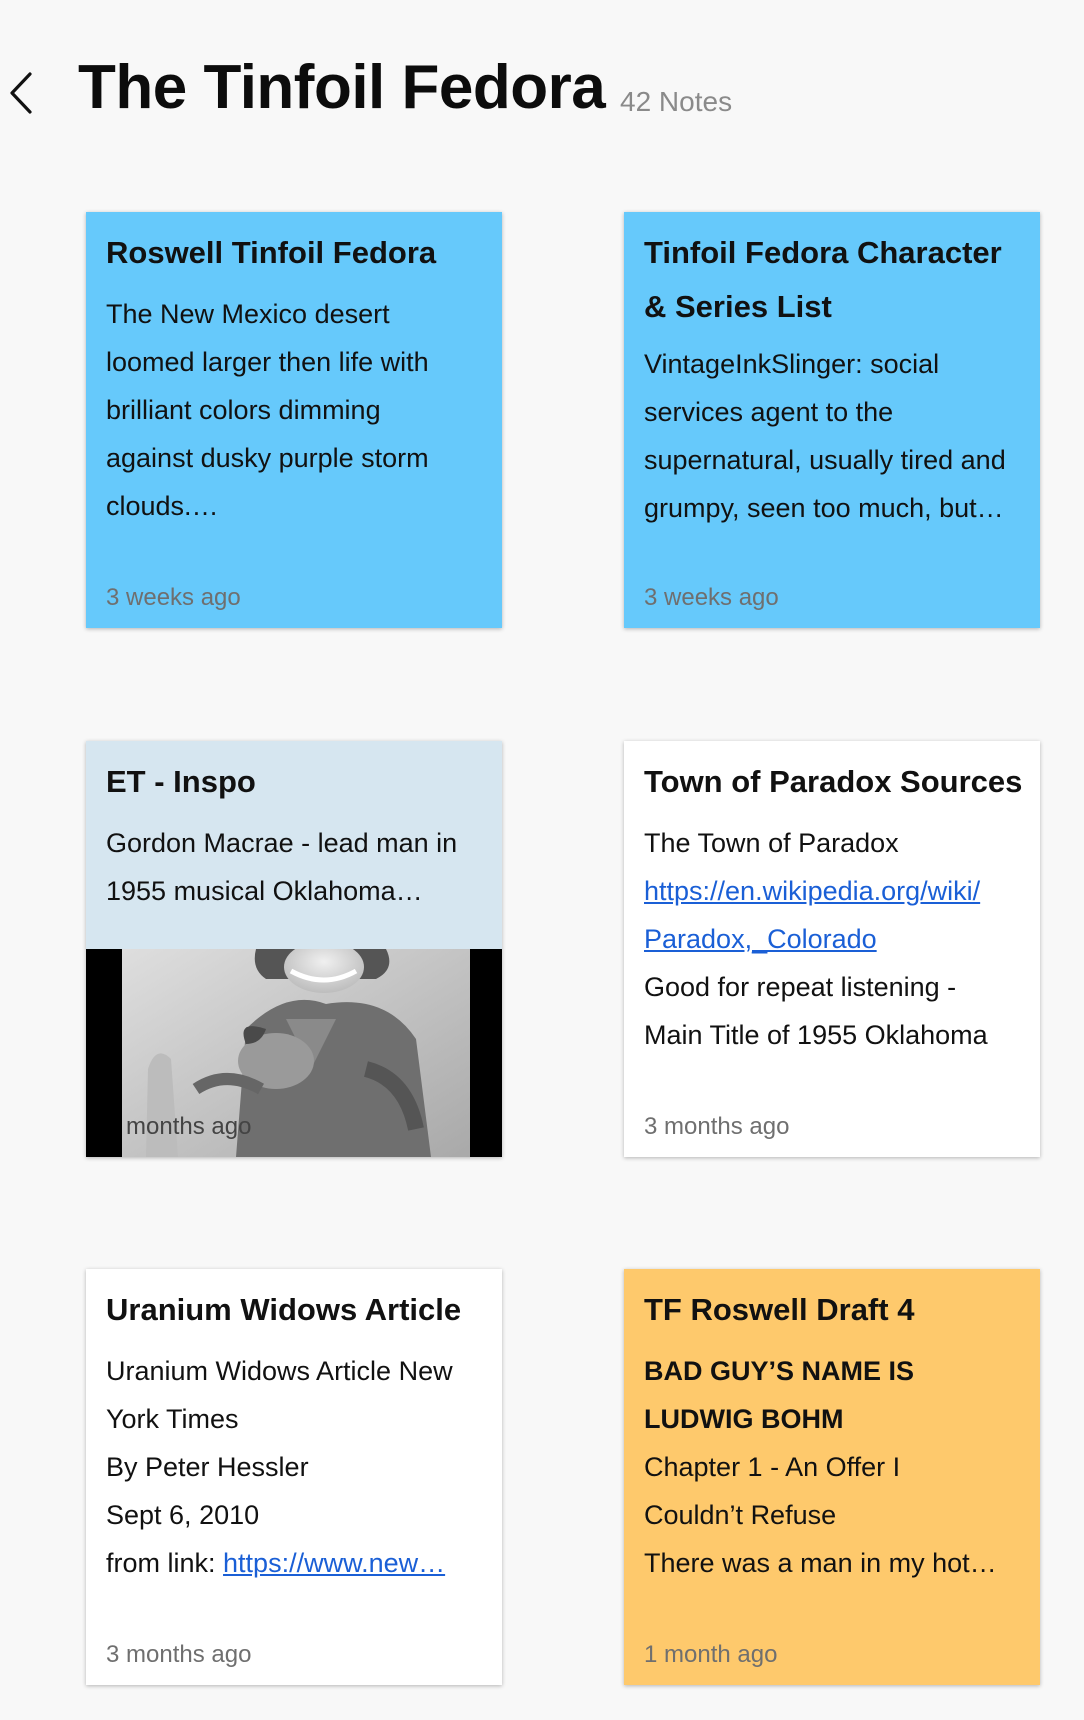 This screenshot has width=1084, height=1720. Describe the element at coordinates (267, 362) in the screenshot. I see `preview-line: loomed larger then life with` at that location.